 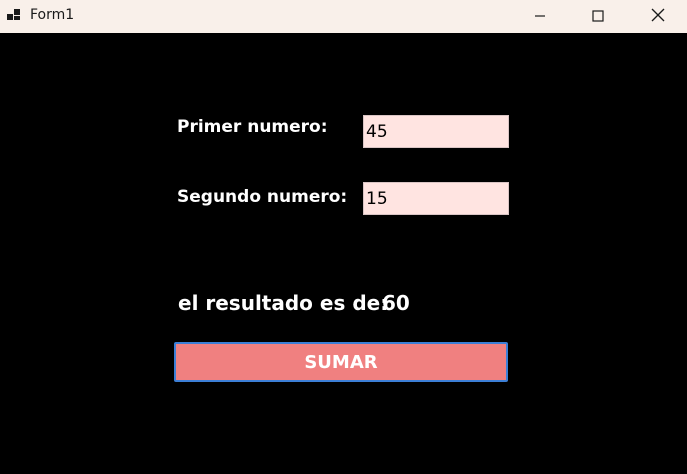 I want to click on segundo-numero-label: Segundo numero:, so click(x=262, y=197).